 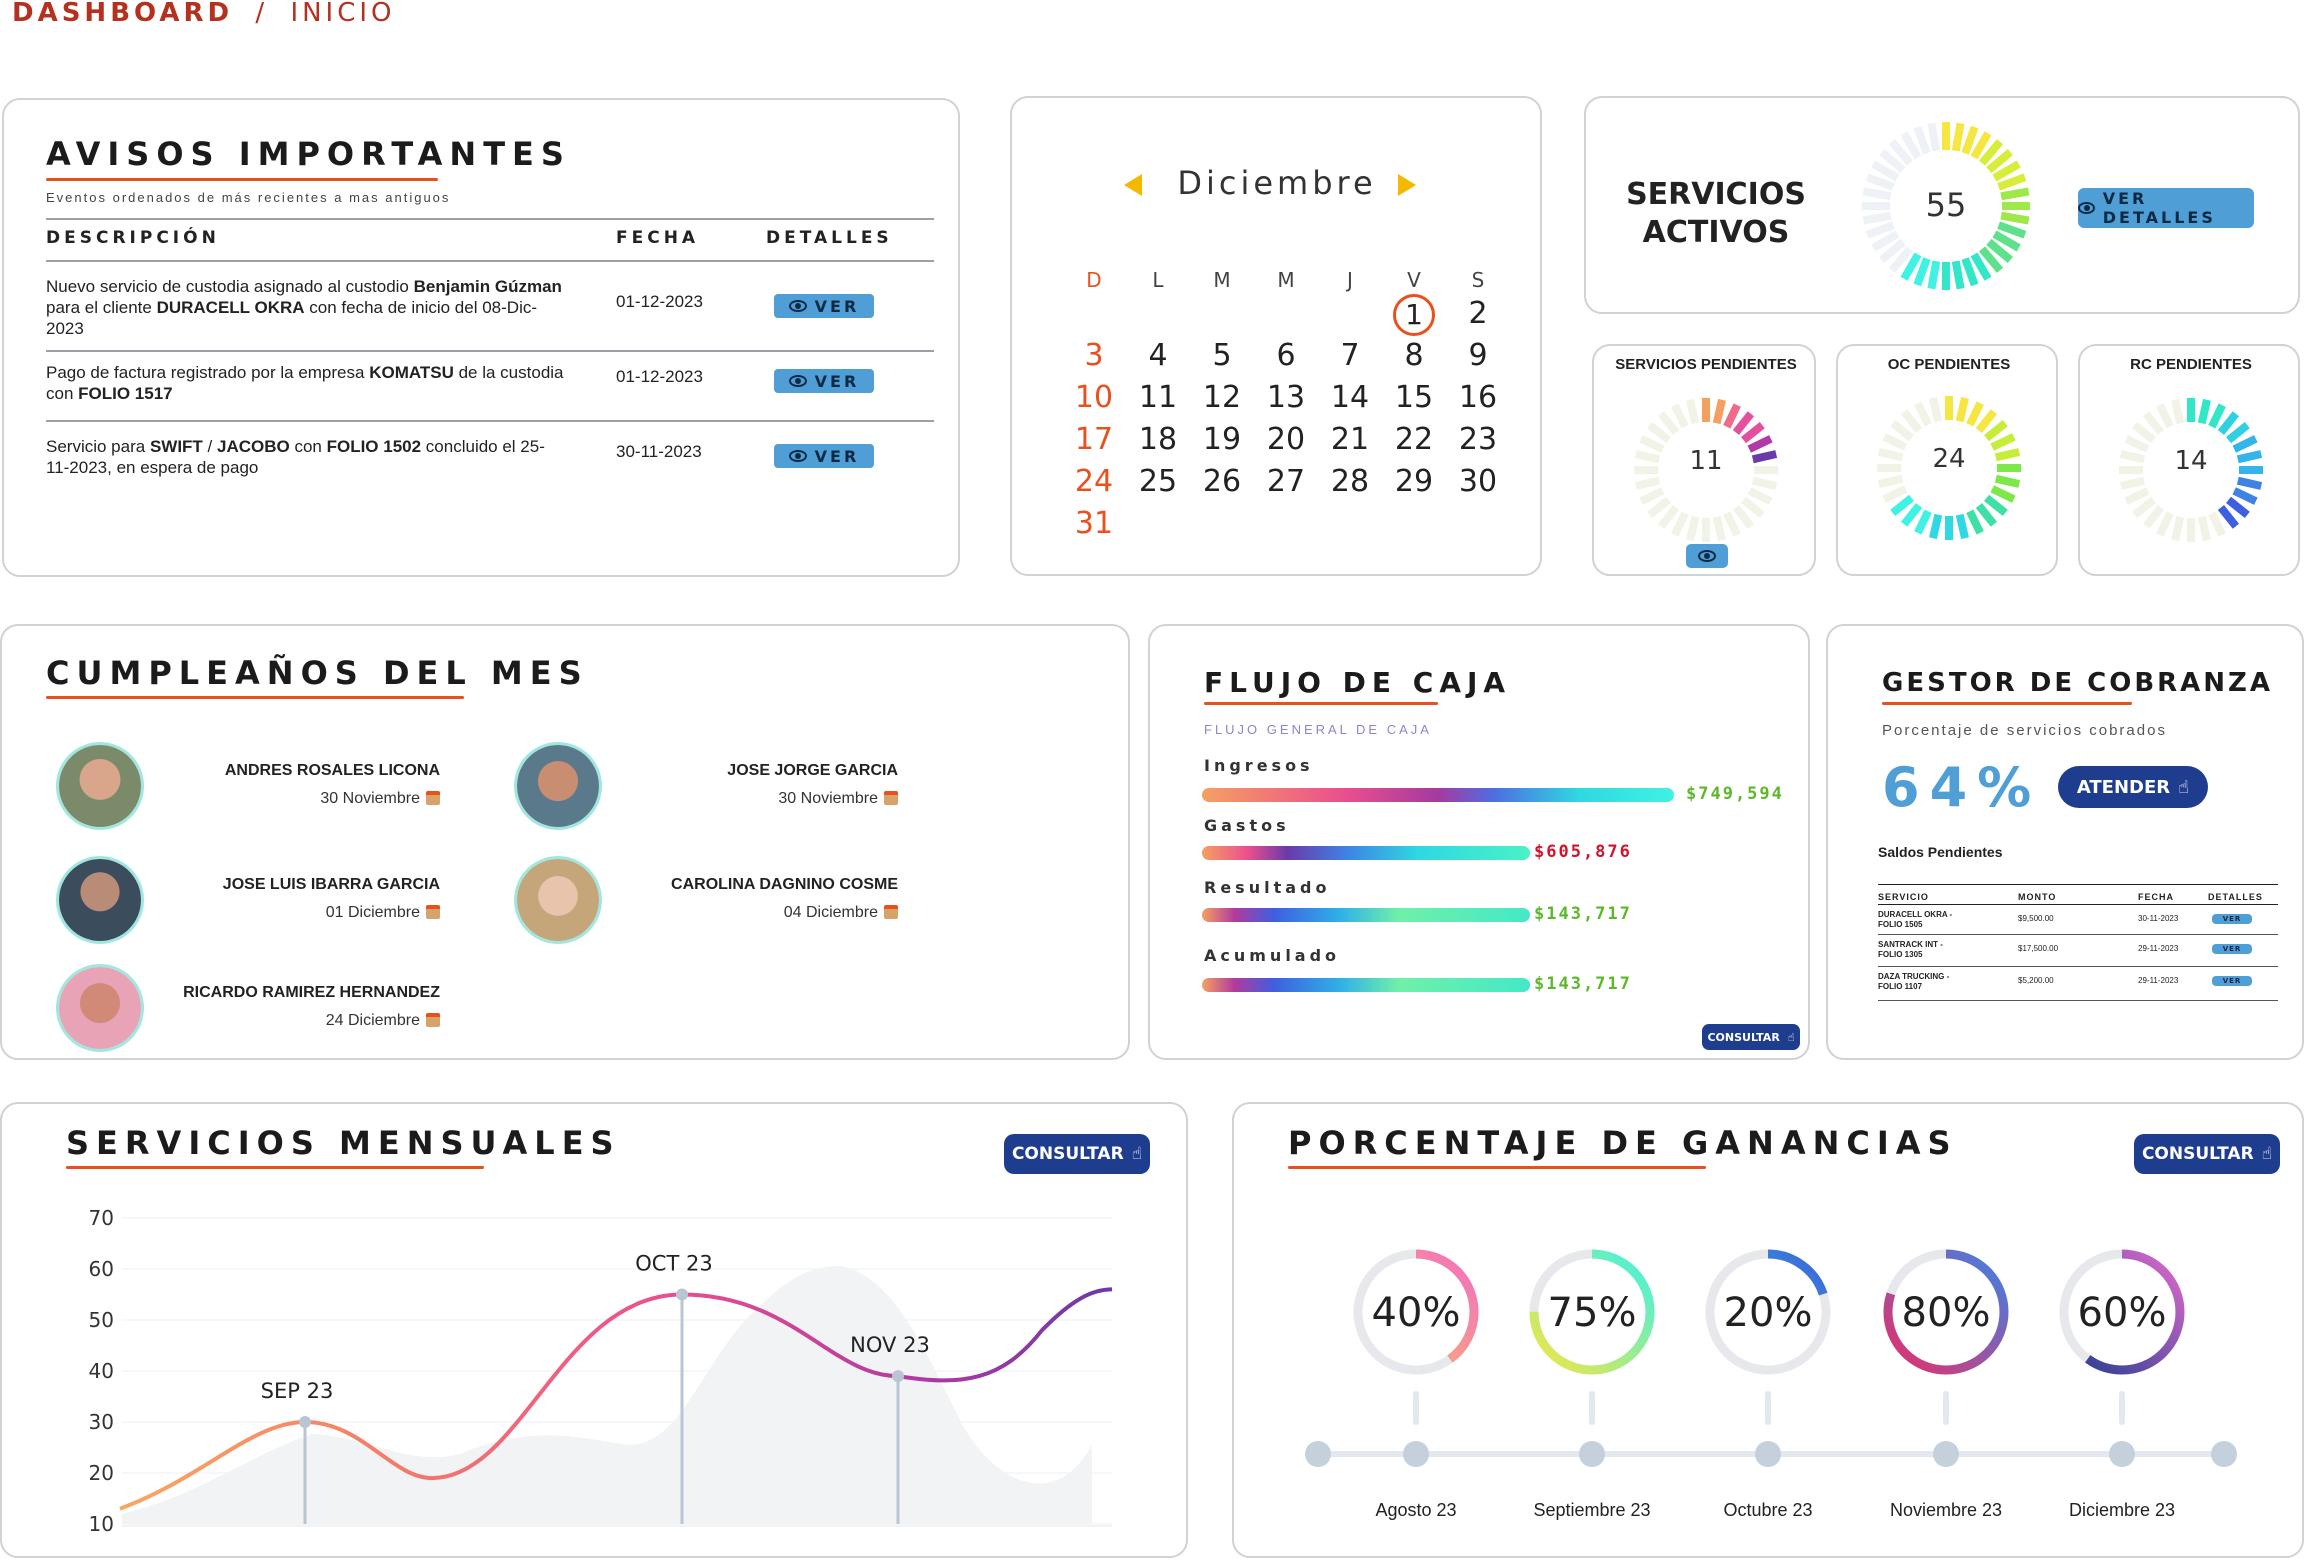 I want to click on flujo-label-resultado: Resultado, so click(x=1267, y=887).